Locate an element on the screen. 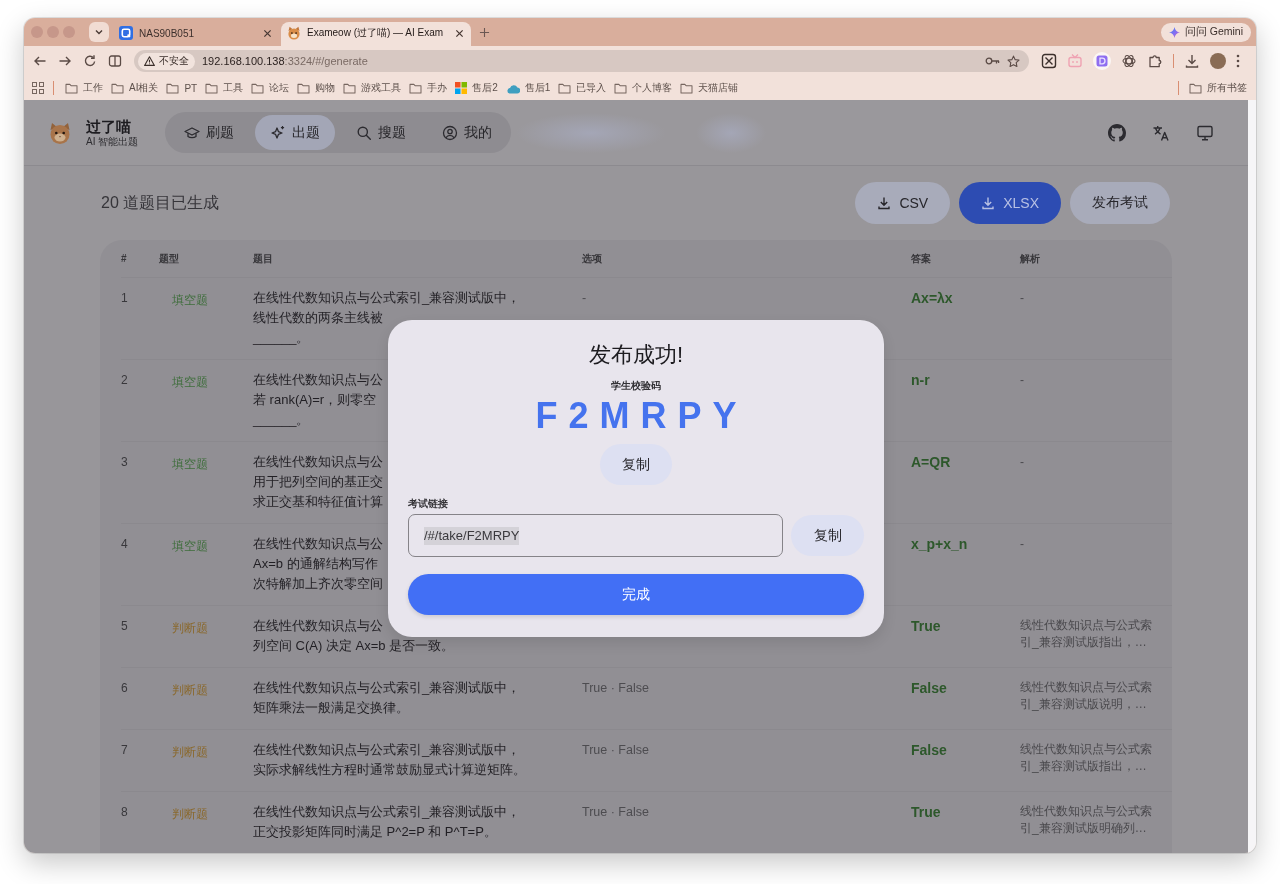 This screenshot has width=1280, height=884. publish-button: 发布考试 is located at coordinates (1120, 203).